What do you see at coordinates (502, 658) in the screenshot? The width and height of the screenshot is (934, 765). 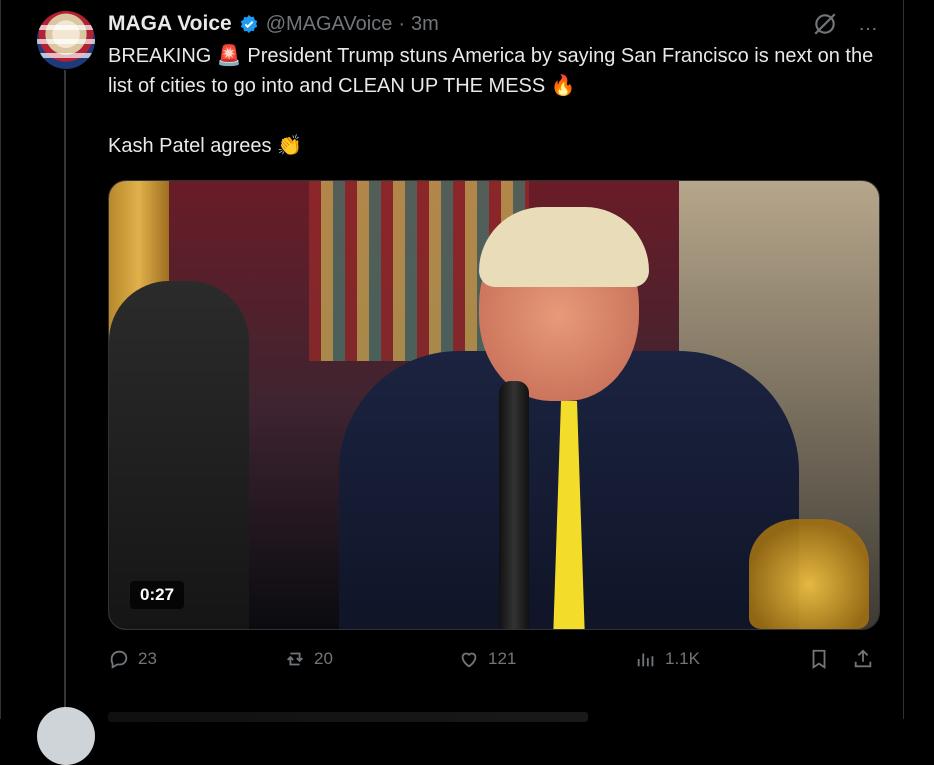 I see `like-count: 121` at bounding box center [502, 658].